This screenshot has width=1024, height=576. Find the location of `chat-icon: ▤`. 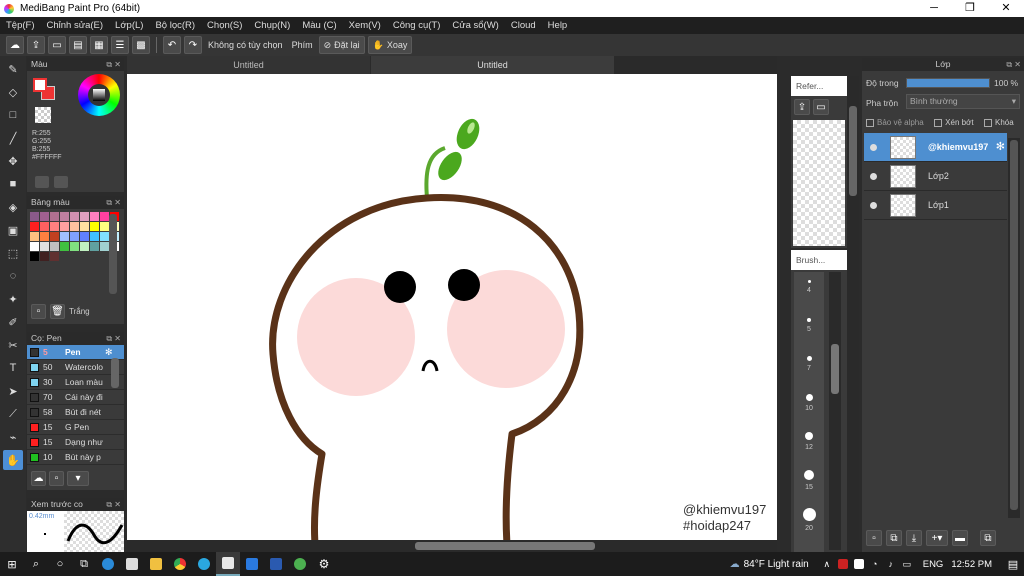

chat-icon: ▤ is located at coordinates (78, 45).